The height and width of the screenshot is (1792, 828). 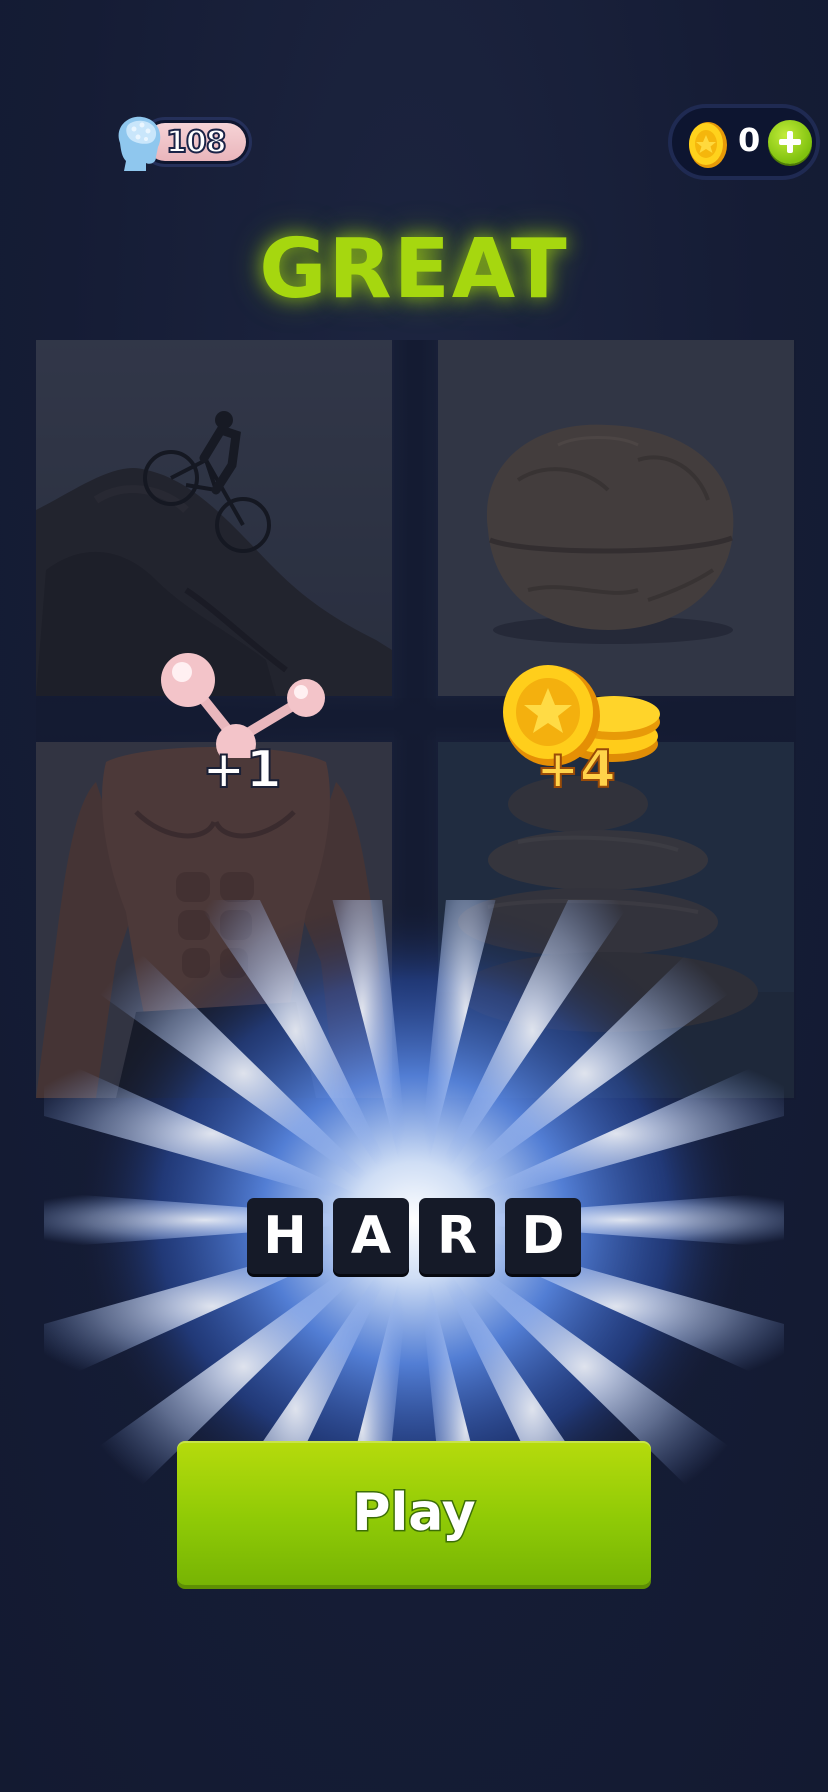 I want to click on answer-letter-1: H, so click(x=285, y=1236).